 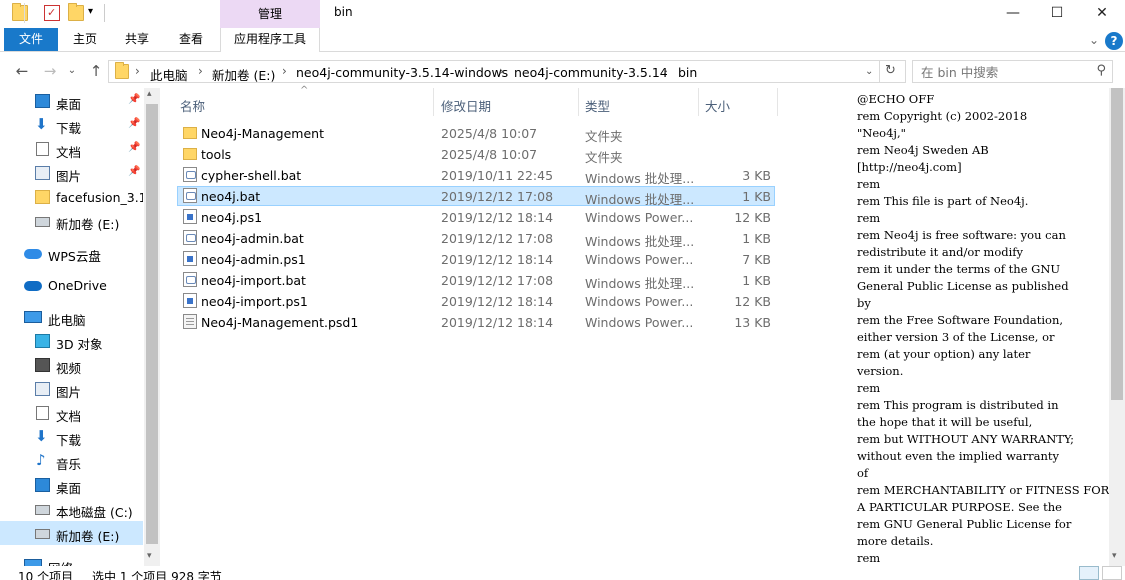 I want to click on tab-application-tools-label: 应用程序工具, so click(x=270, y=39).